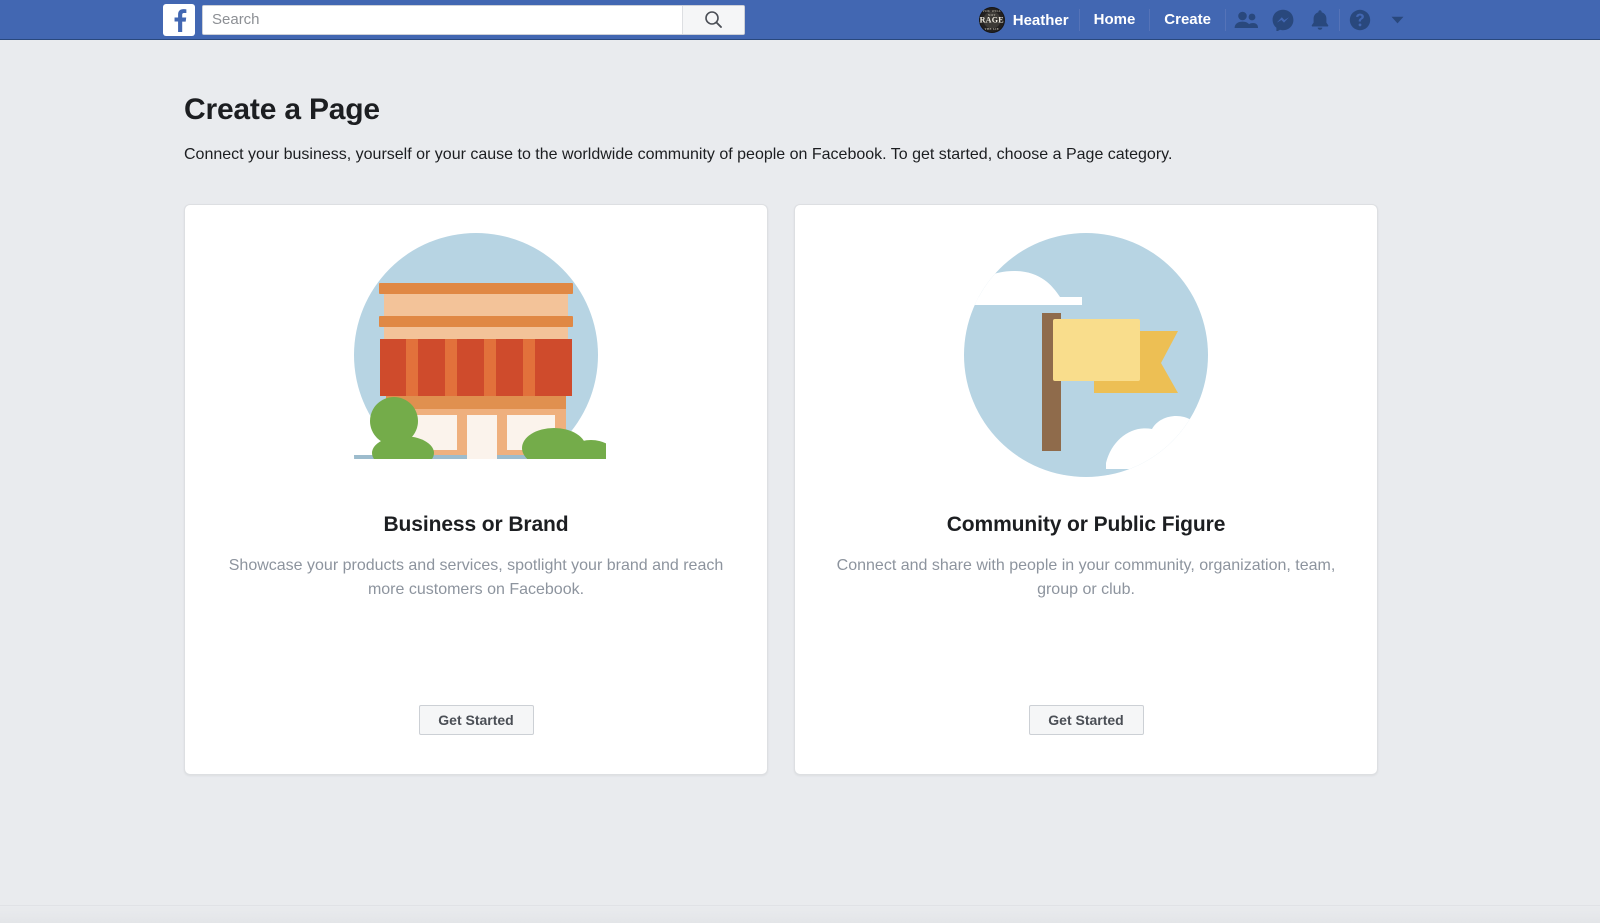 Image resolution: width=1600 pixels, height=923 pixels. Describe the element at coordinates (282, 109) in the screenshot. I see `page-title: Create a Page` at that location.